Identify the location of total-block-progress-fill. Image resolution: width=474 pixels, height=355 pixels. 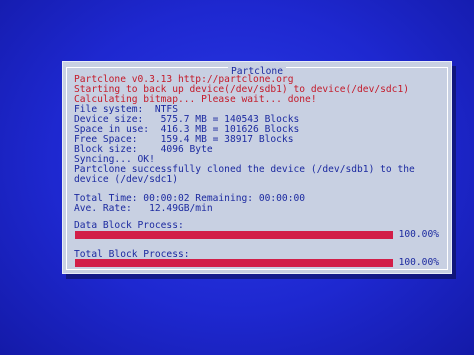
(234, 263).